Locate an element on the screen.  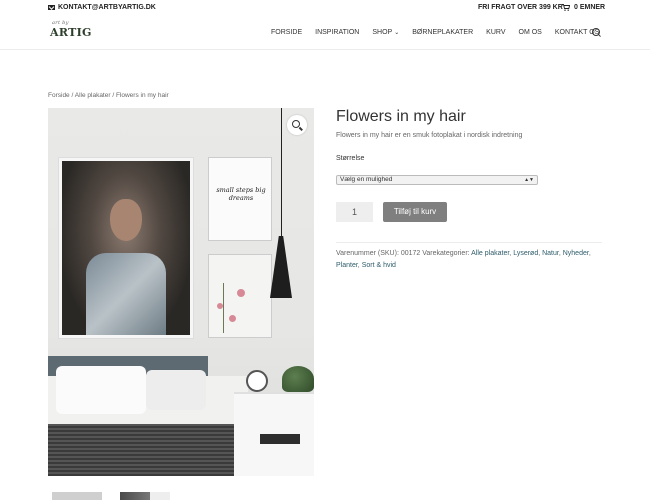
lamp-cord is located at coordinates (281, 172).